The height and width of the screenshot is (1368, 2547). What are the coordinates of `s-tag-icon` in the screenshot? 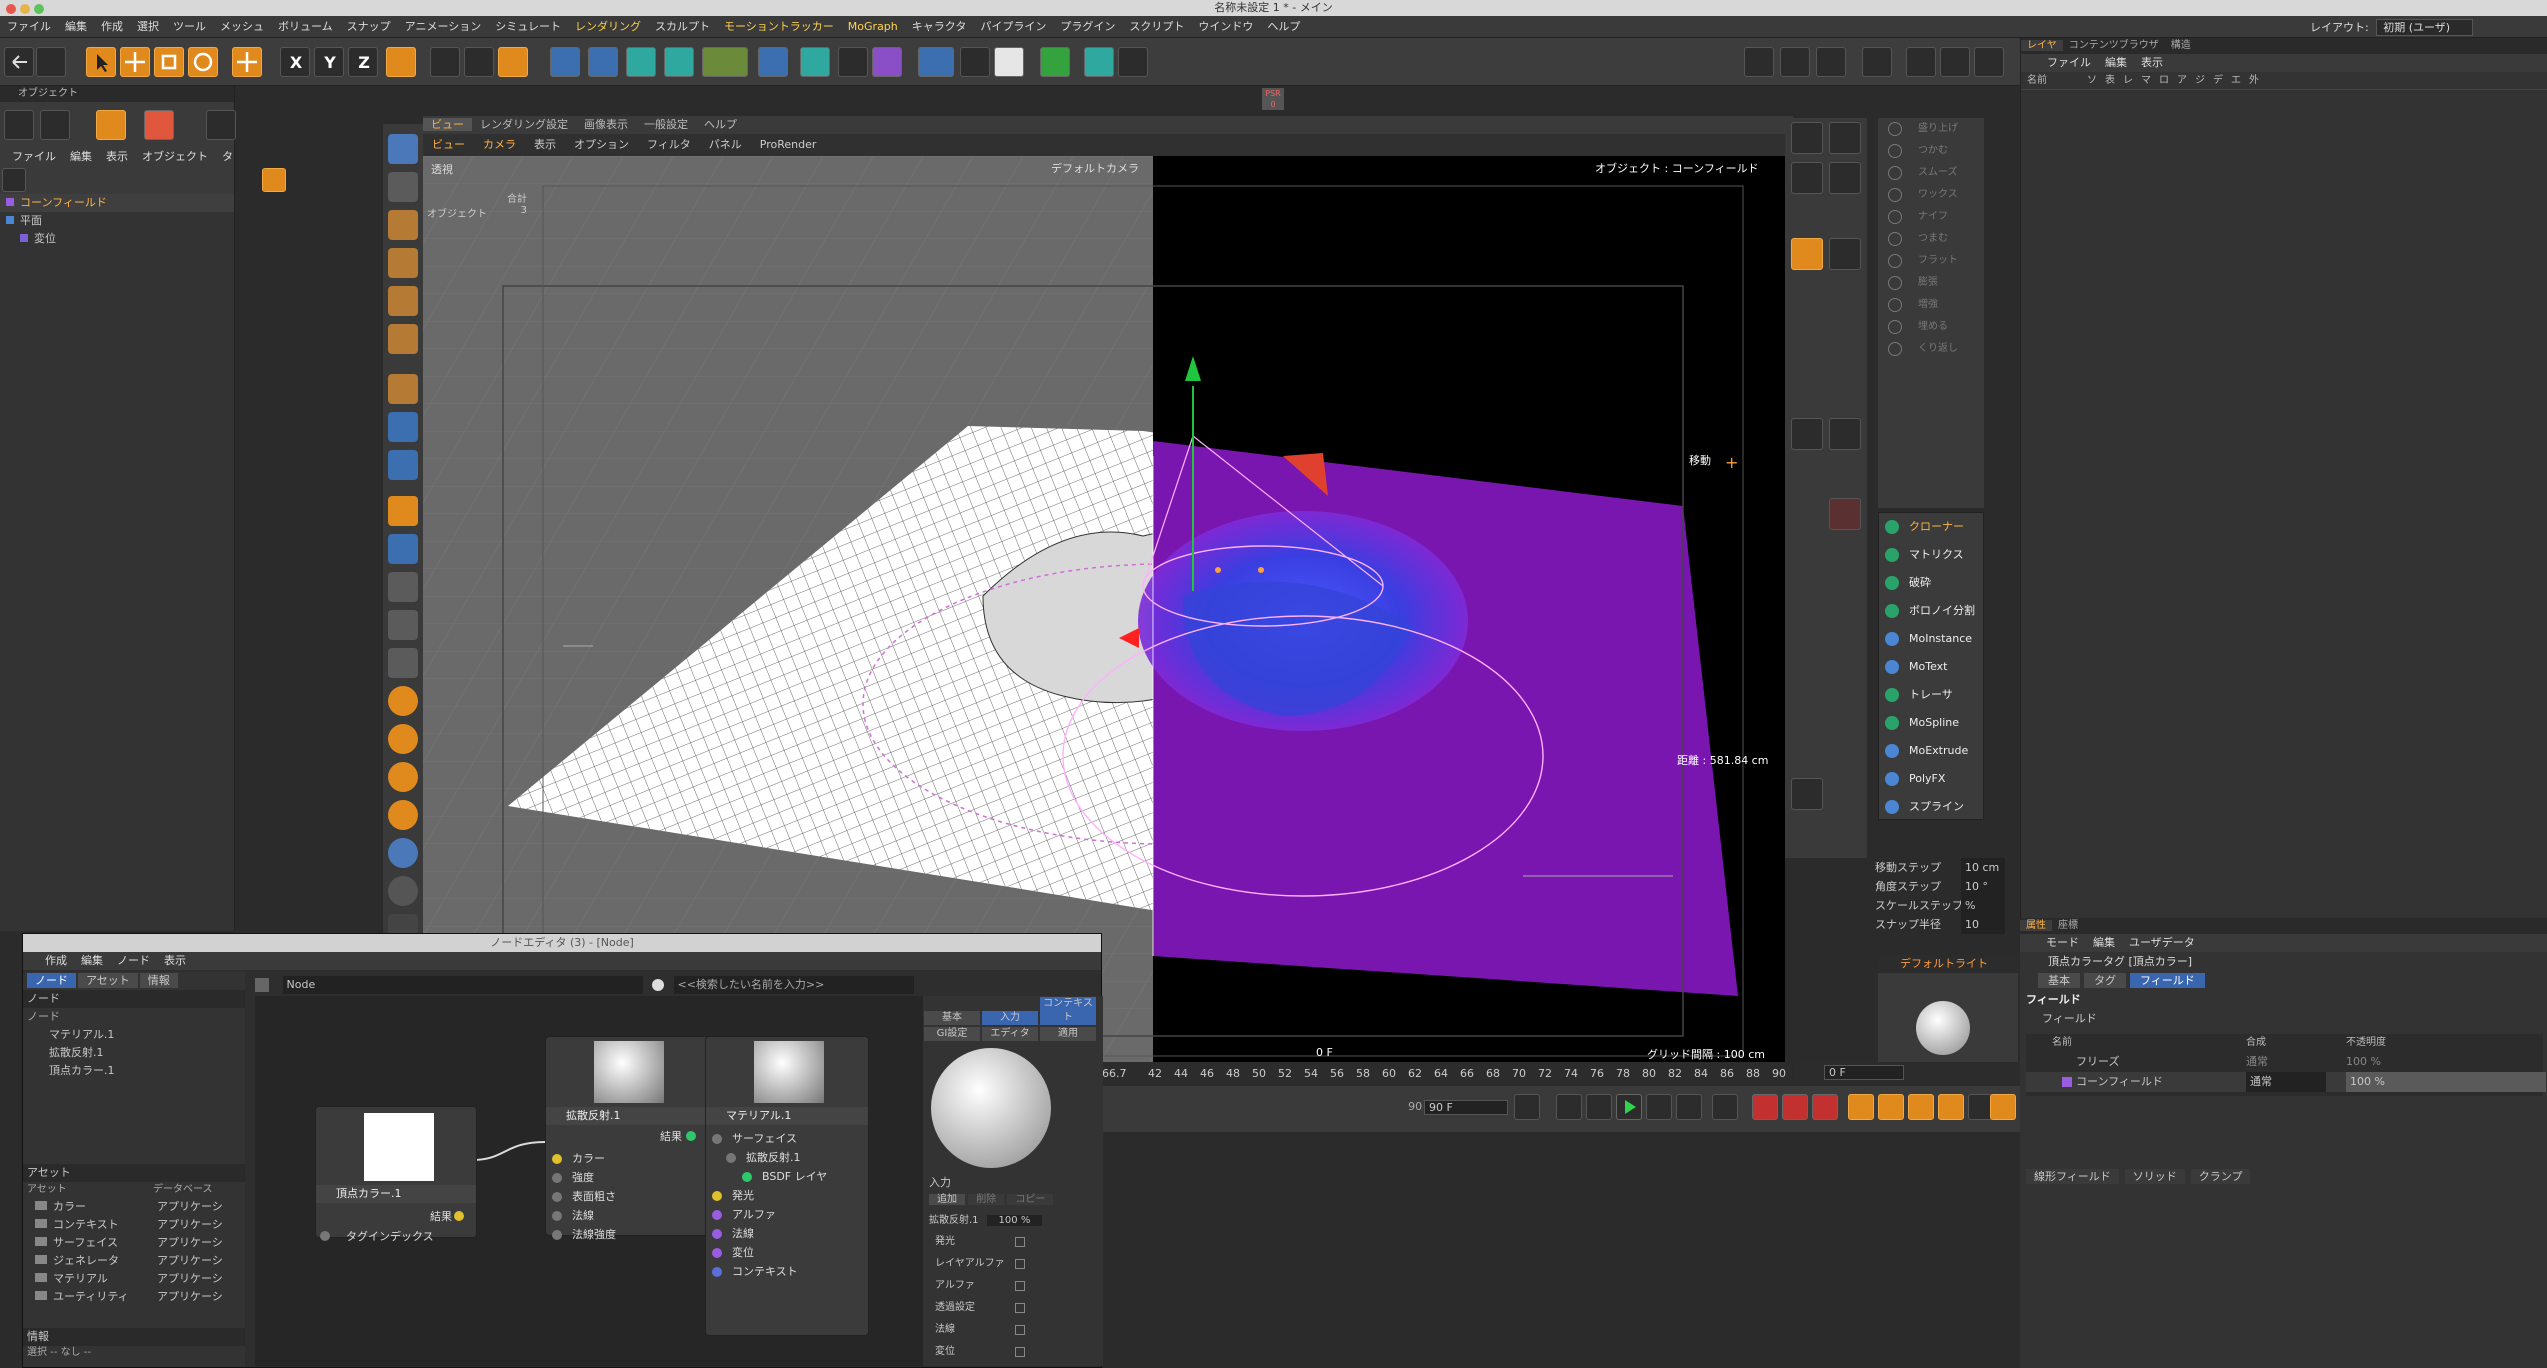 It's located at (274, 180).